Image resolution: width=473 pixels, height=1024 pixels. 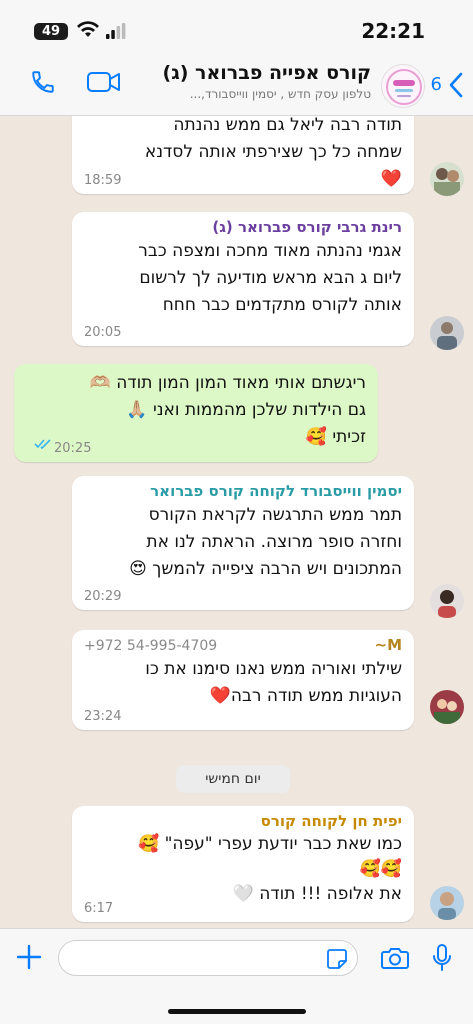 I want to click on date-separator: יום חמישי, so click(x=233, y=779).